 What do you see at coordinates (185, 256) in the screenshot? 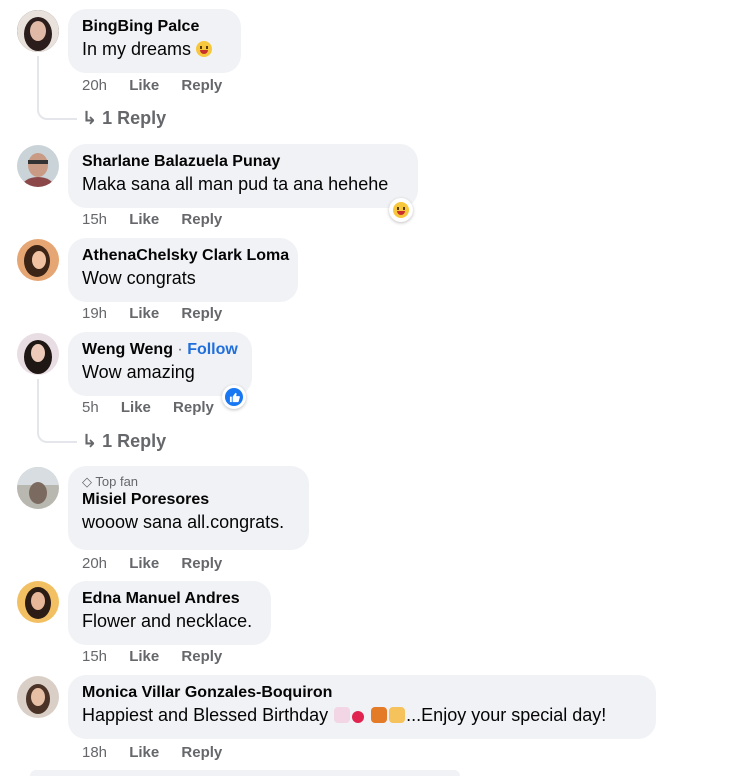
I see `commenter-name: AthenaChelsky Clark Loma` at bounding box center [185, 256].